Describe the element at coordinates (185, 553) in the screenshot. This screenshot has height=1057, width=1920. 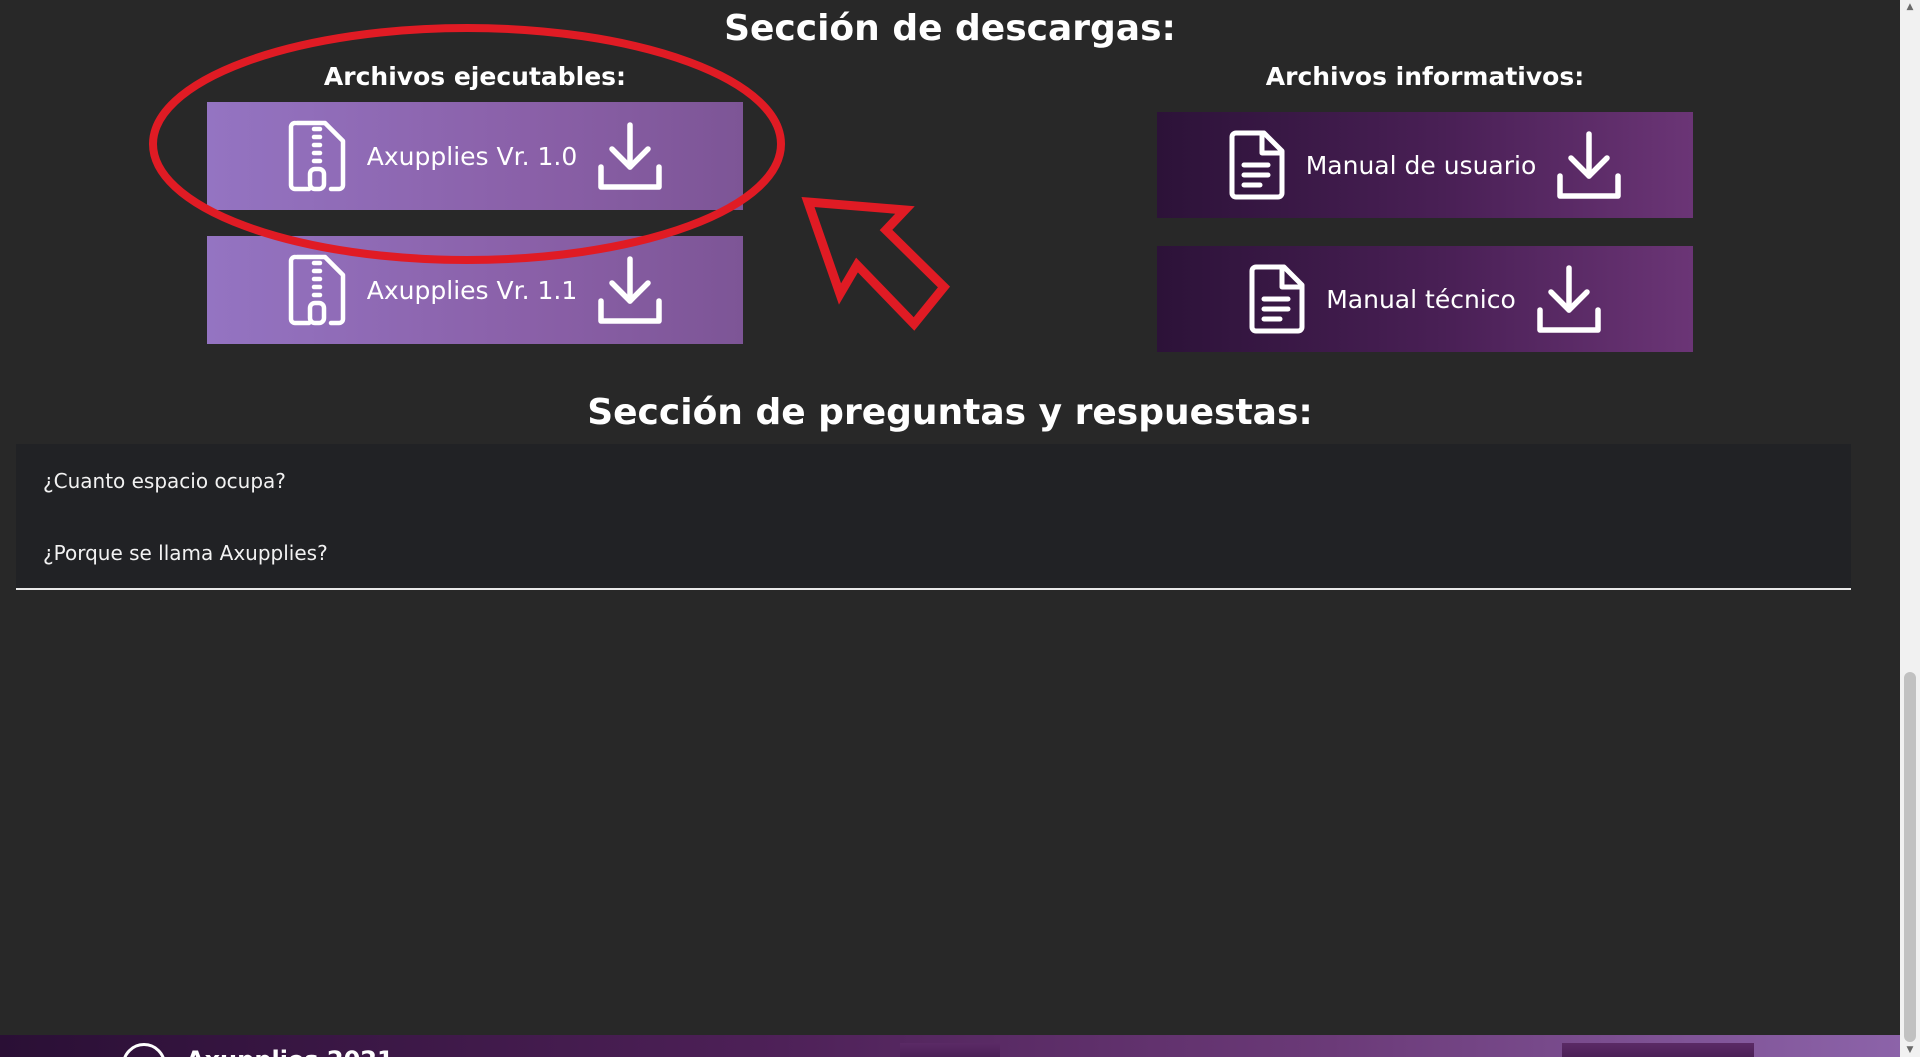
I see `faq-question: ¿Porque se llama Axupplies?` at that location.